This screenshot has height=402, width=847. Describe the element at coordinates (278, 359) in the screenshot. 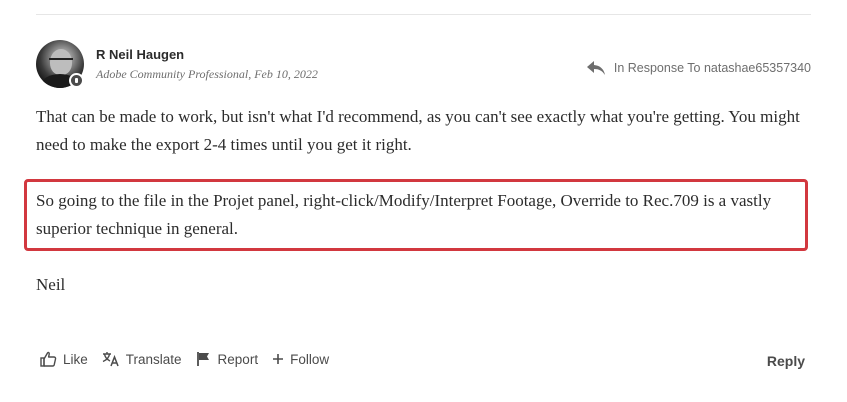

I see `plus-icon` at that location.